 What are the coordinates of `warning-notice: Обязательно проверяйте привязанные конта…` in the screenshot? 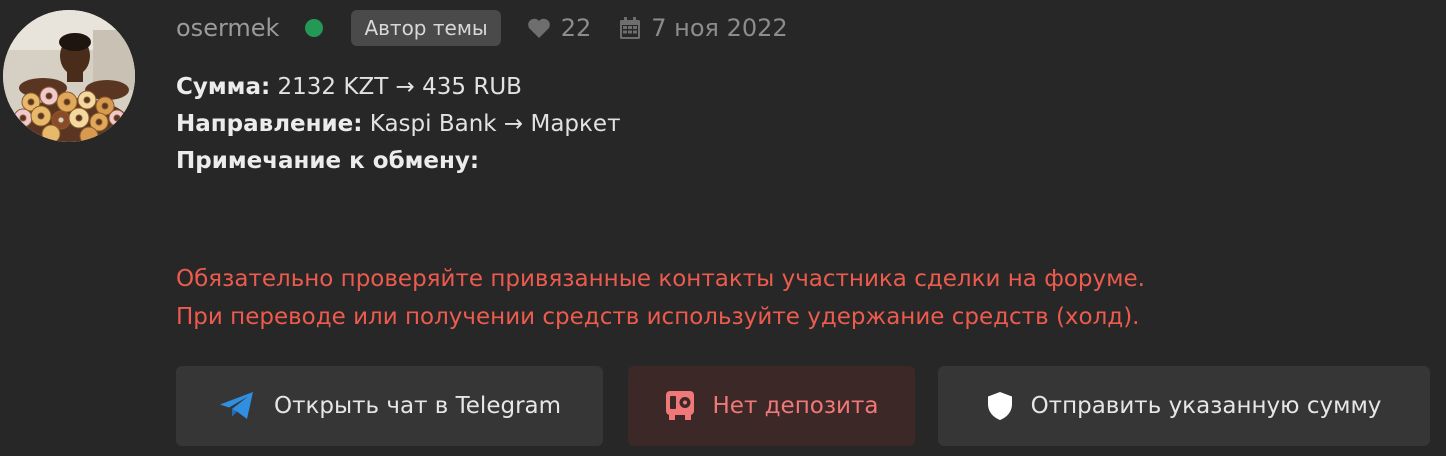 It's located at (660, 298).